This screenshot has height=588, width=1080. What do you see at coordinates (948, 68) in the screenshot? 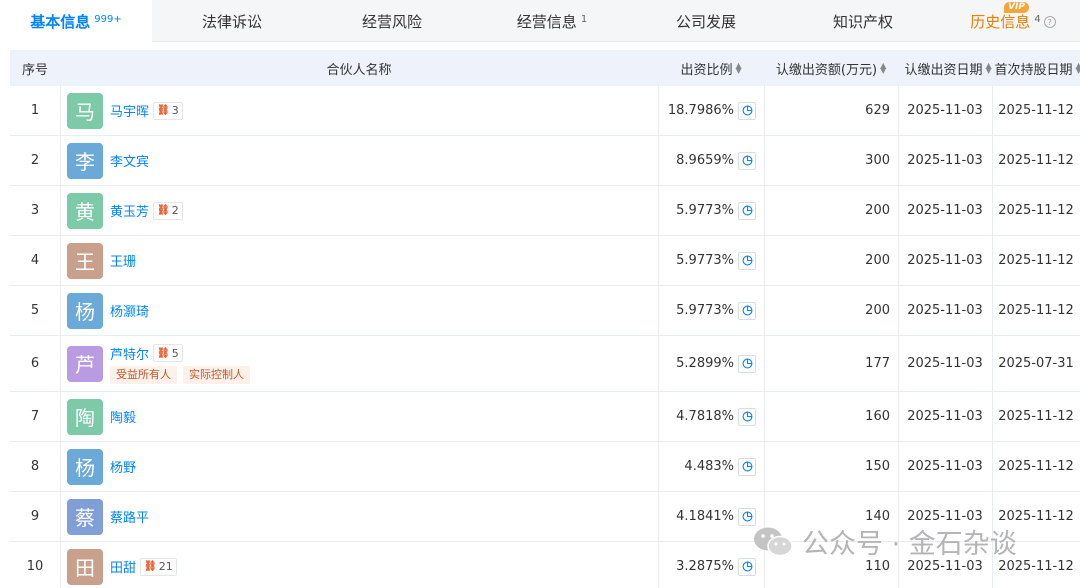
I see `header-subscribe-date: 认缴出资日期 ▲ ▼` at bounding box center [948, 68].